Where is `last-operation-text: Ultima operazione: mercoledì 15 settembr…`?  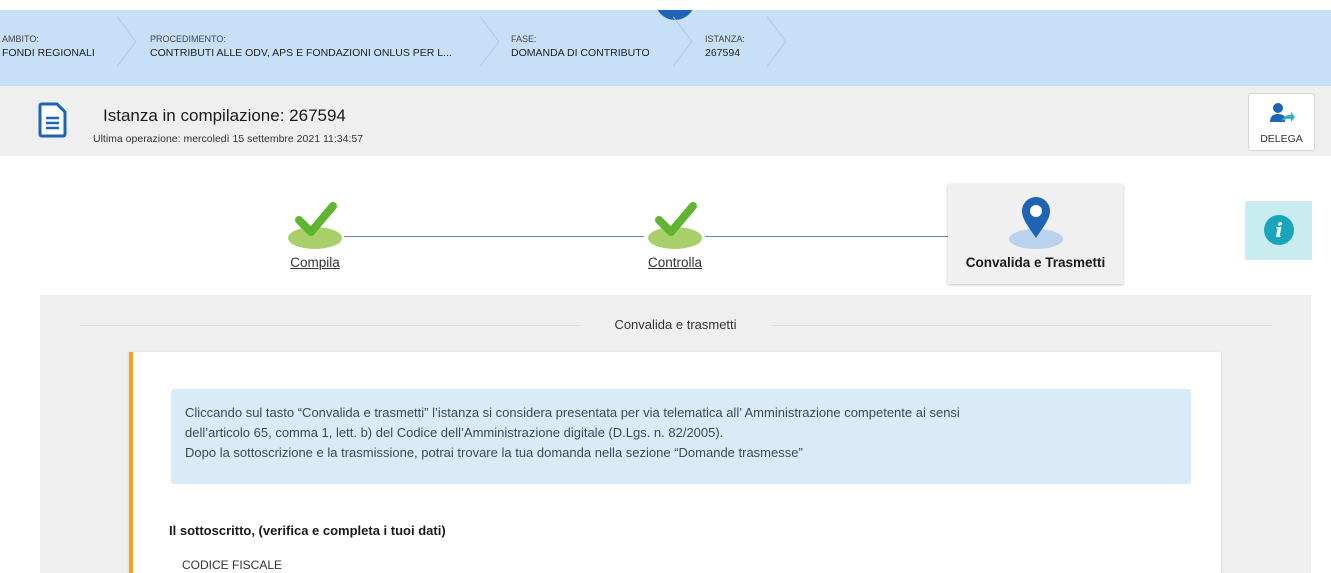 last-operation-text: Ultima operazione: mercoledì 15 settembr… is located at coordinates (228, 139).